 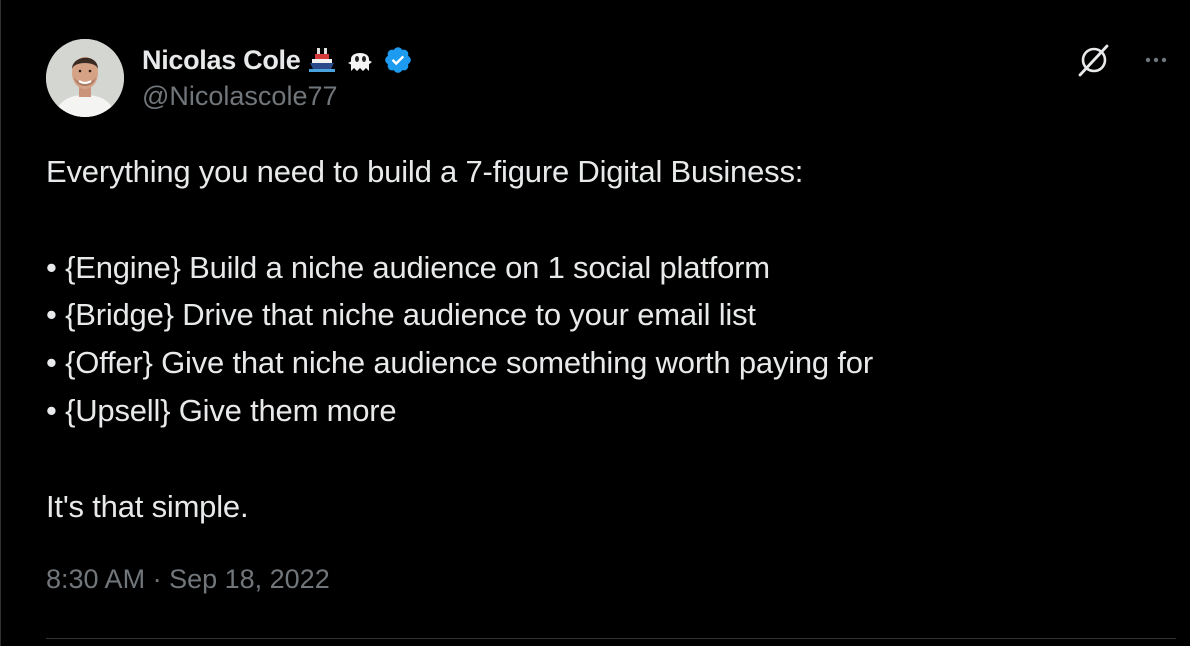 I want to click on grok-icon, so click(x=1094, y=60).